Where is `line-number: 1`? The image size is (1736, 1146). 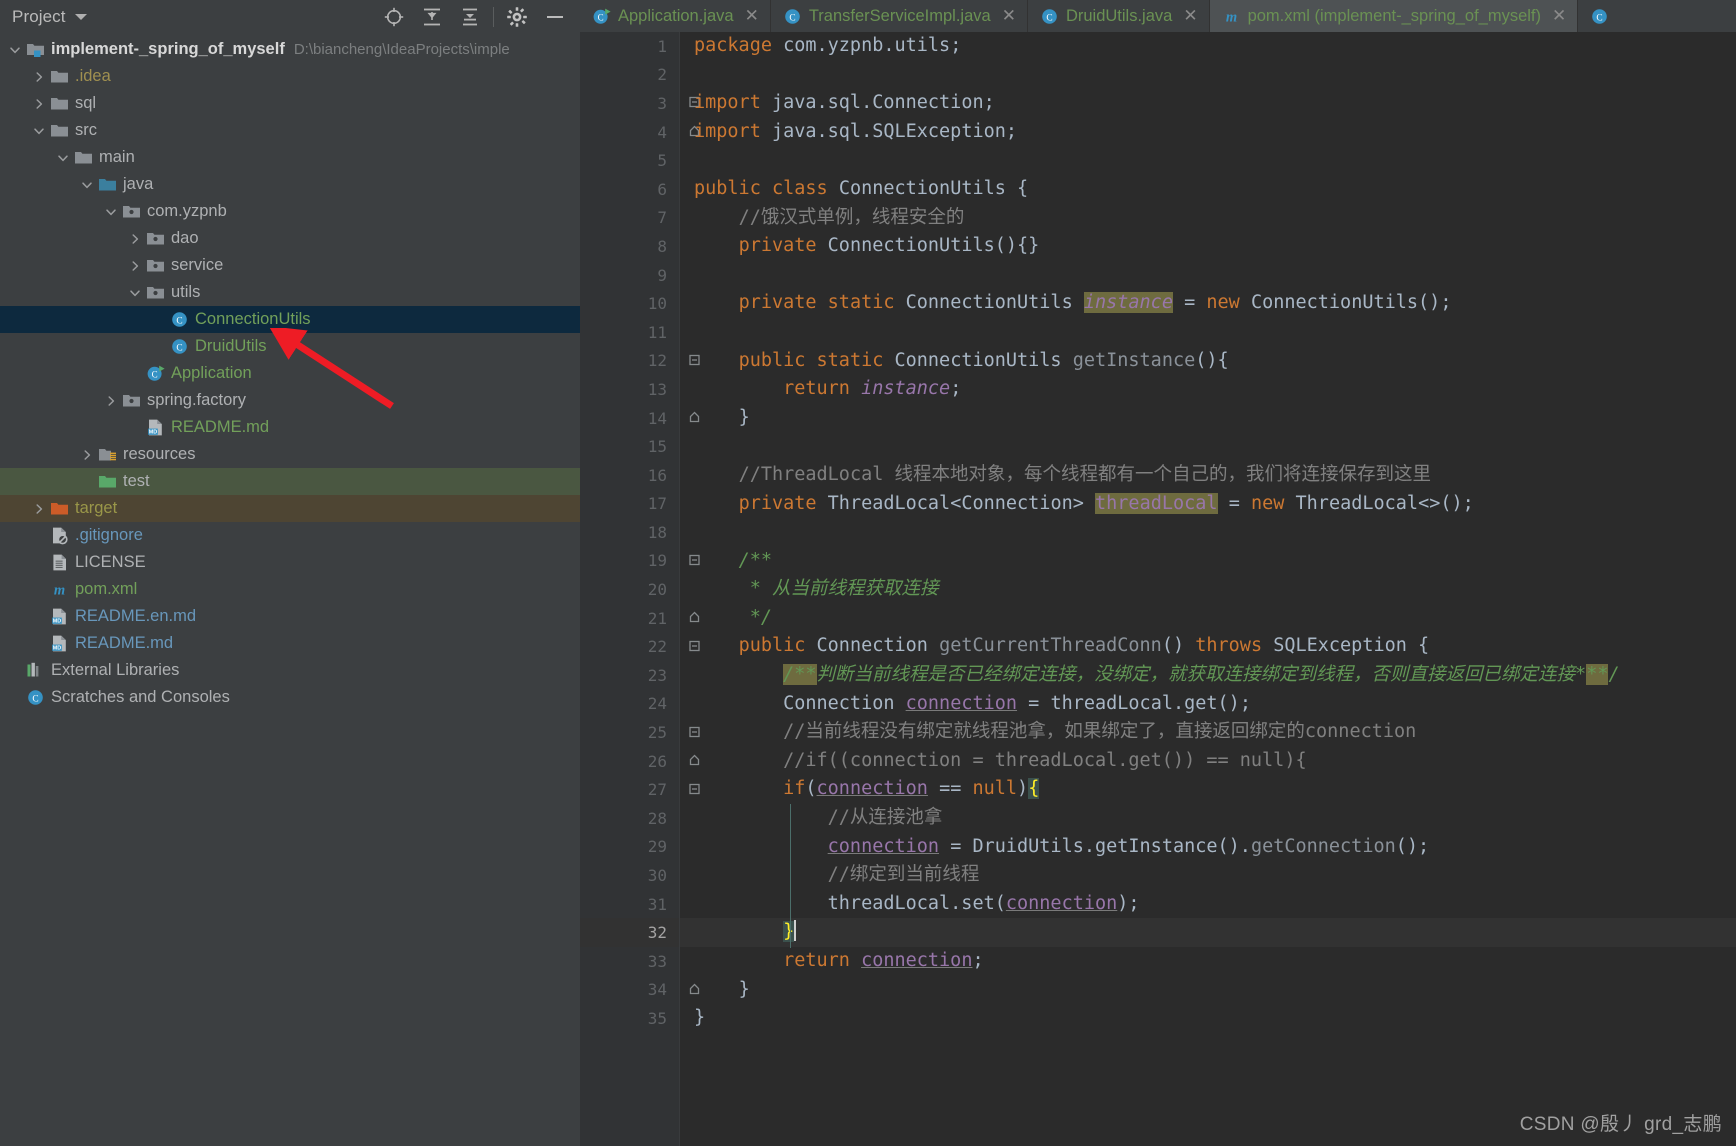
line-number: 1 is located at coordinates (629, 46).